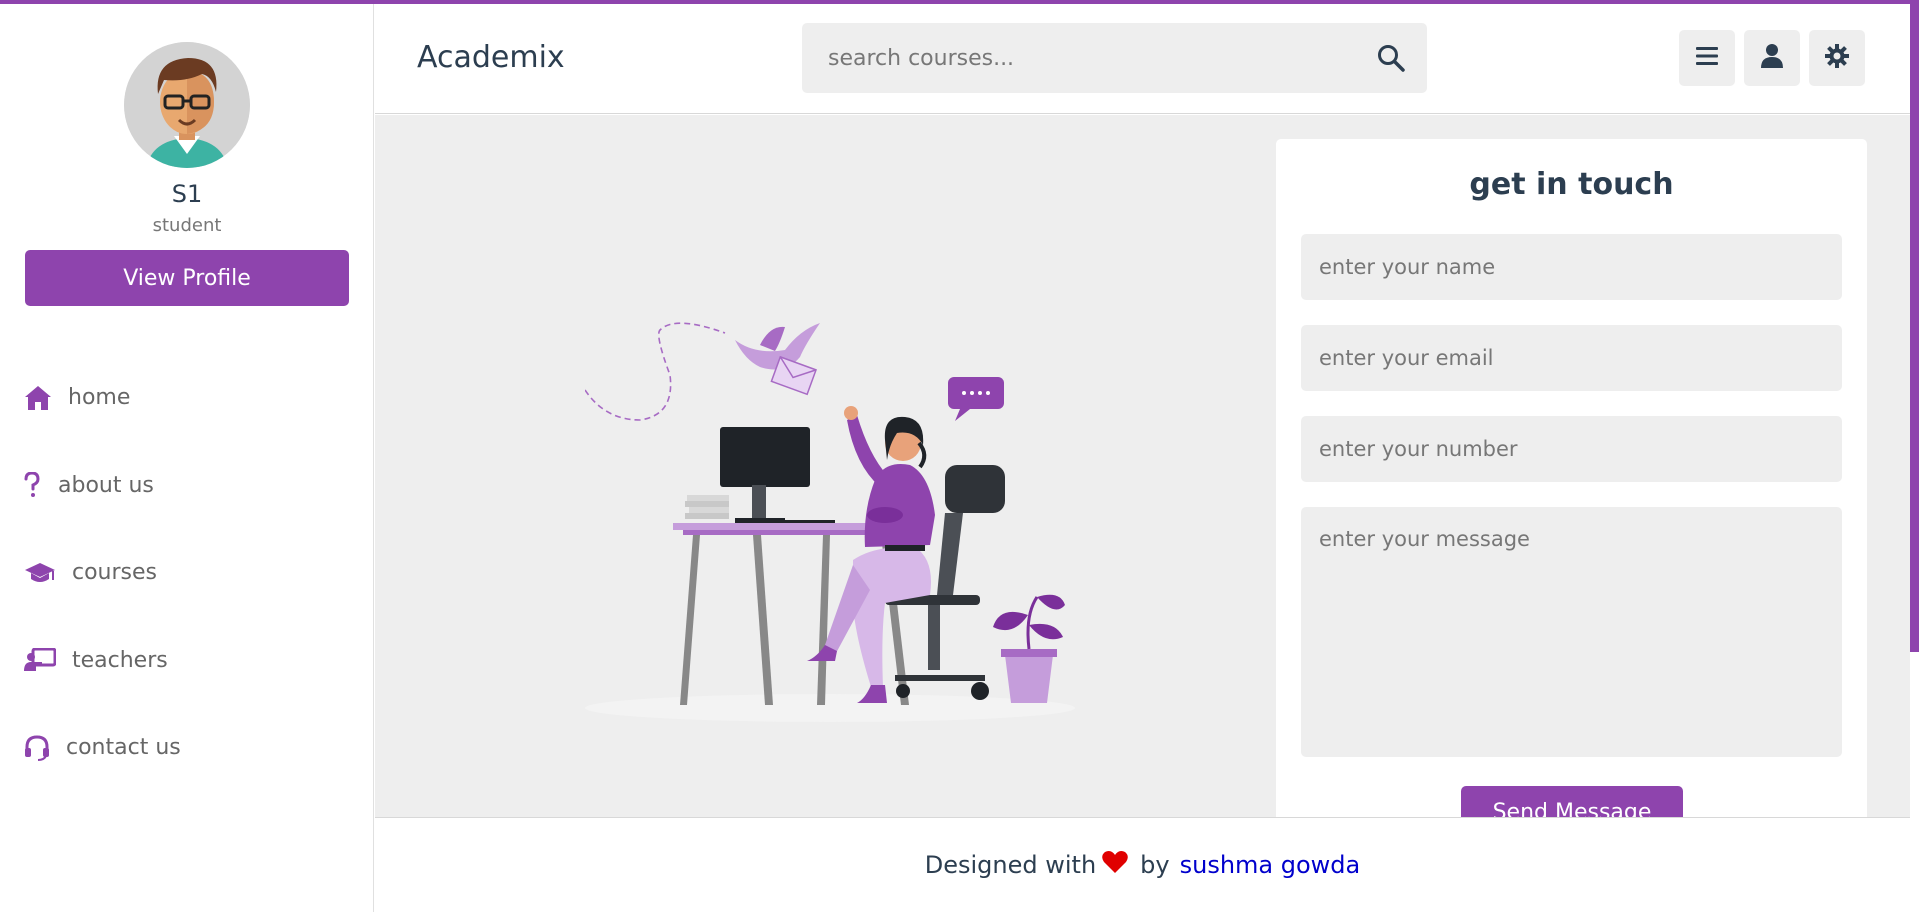  What do you see at coordinates (34, 485) in the screenshot?
I see `question-icon` at bounding box center [34, 485].